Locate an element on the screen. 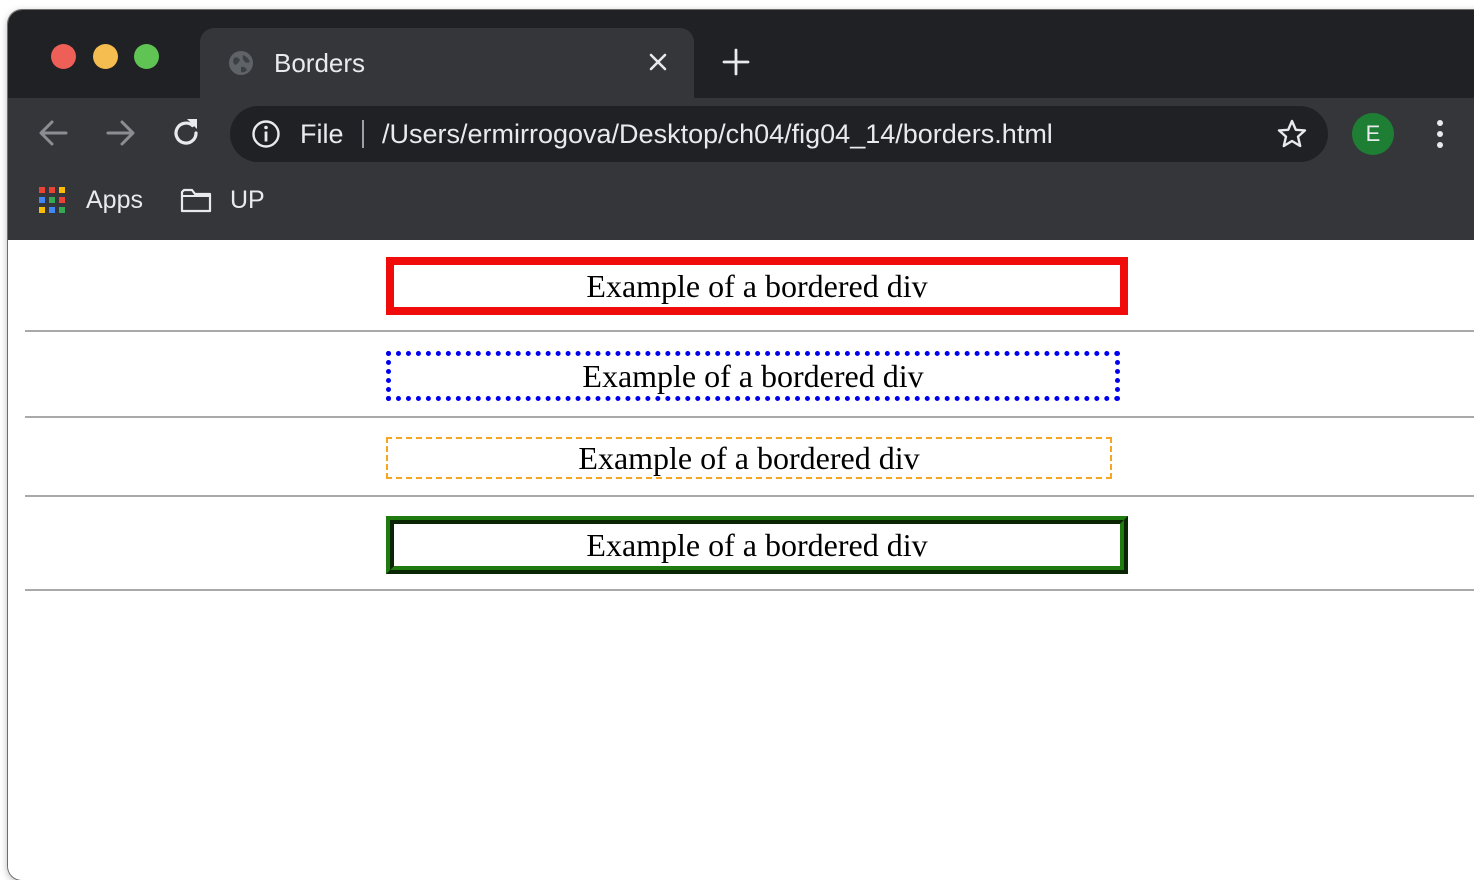 This screenshot has height=880, width=1474. tab-strip: Borders is located at coordinates (741, 55).